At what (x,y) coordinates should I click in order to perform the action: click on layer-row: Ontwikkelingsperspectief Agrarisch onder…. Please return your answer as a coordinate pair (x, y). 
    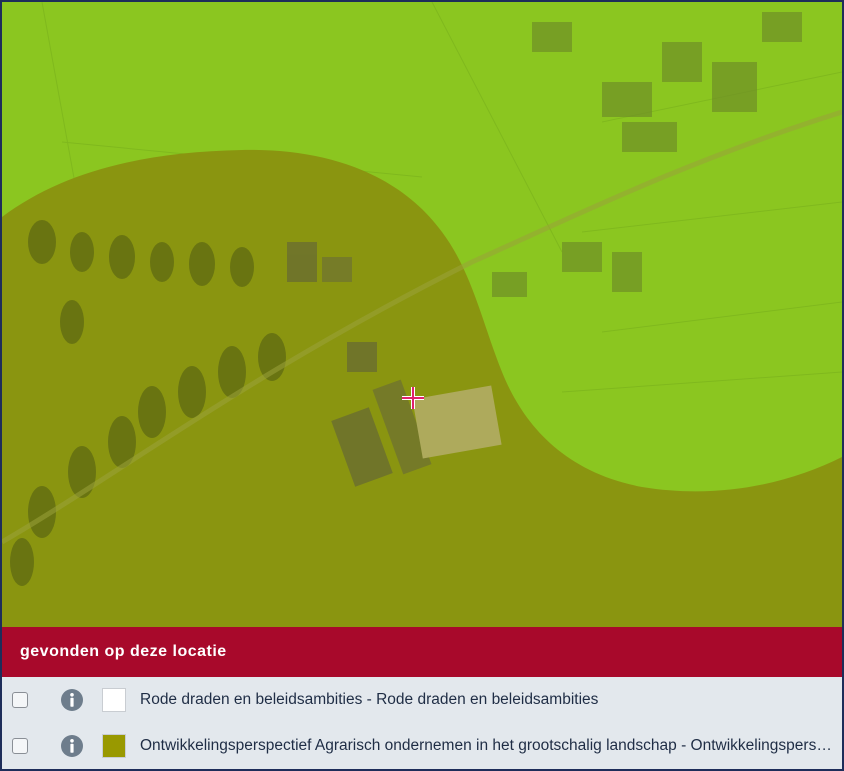
    Looking at the image, I should click on (422, 746).